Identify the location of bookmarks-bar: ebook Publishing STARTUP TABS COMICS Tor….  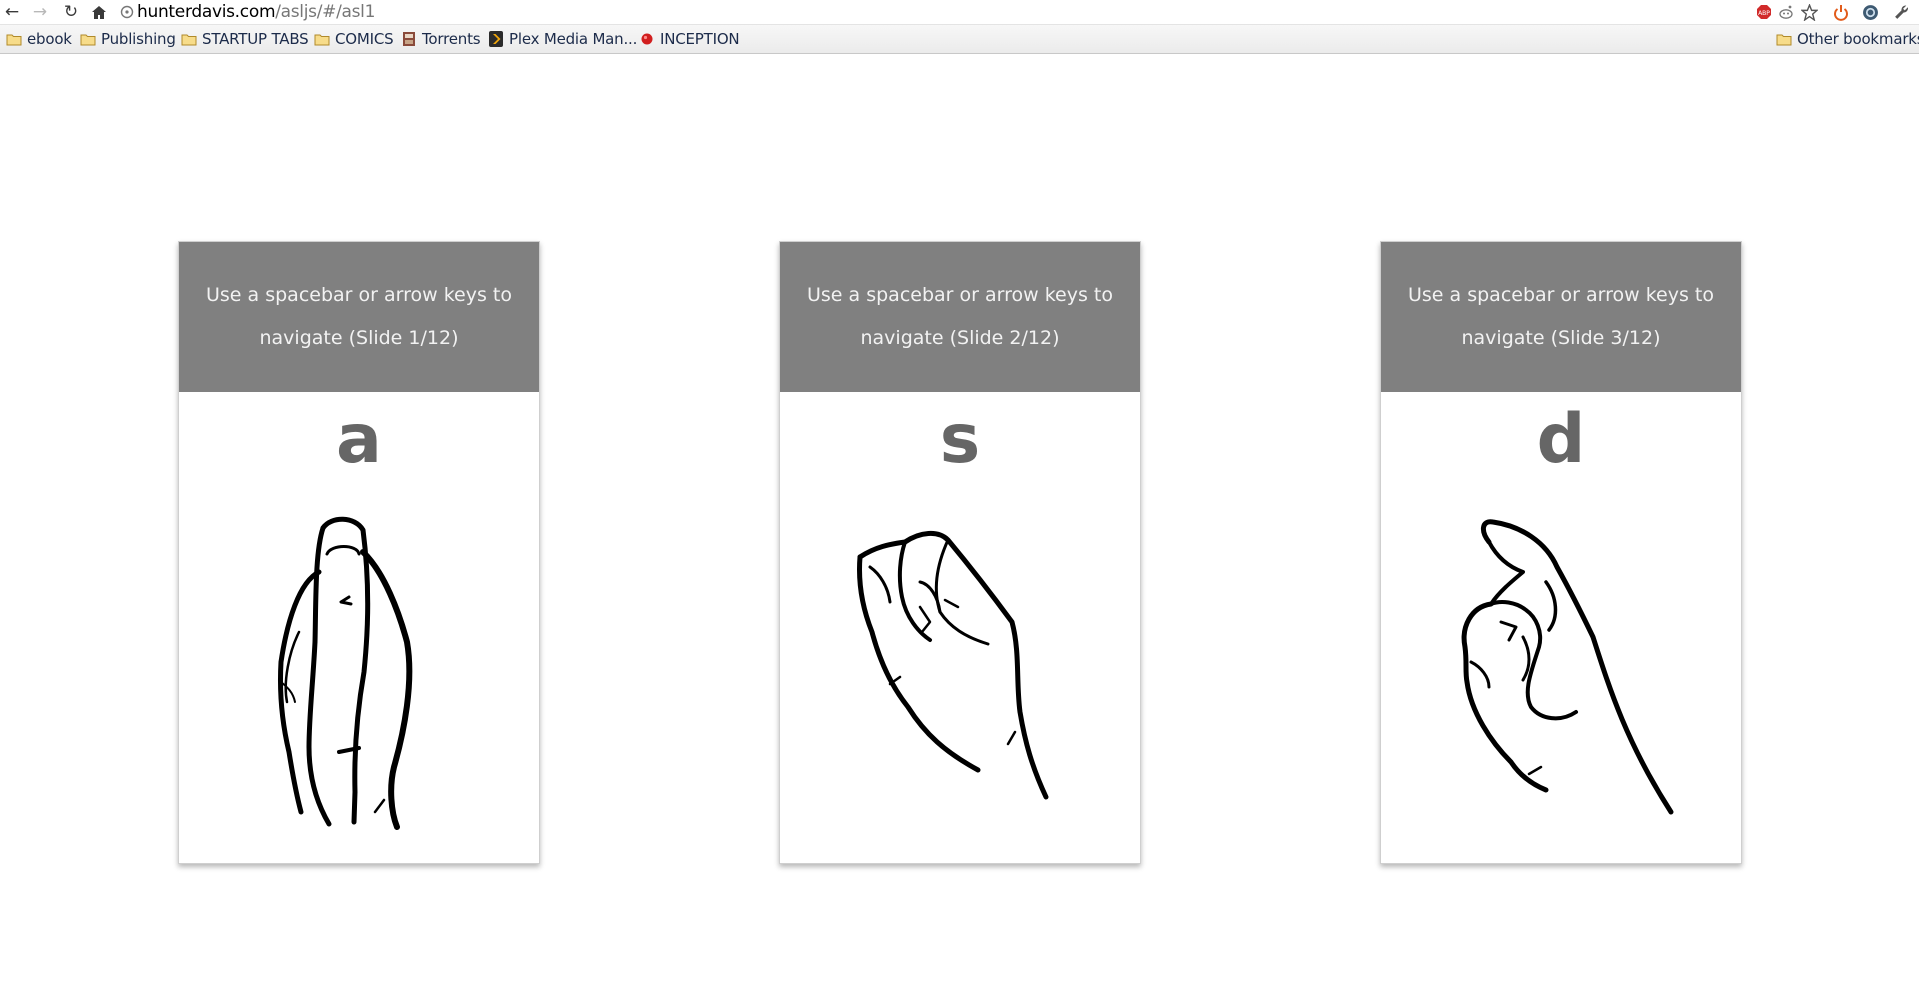
(959, 39).